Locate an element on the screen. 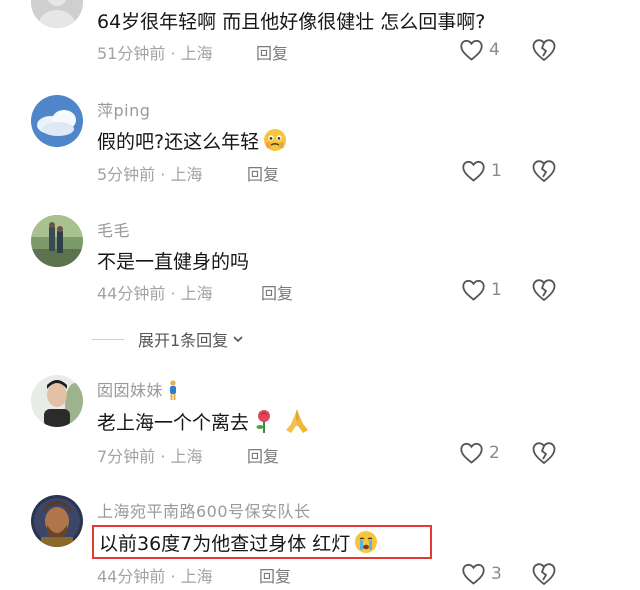 This screenshot has width=640, height=590. like-count: 3 is located at coordinates (496, 574).